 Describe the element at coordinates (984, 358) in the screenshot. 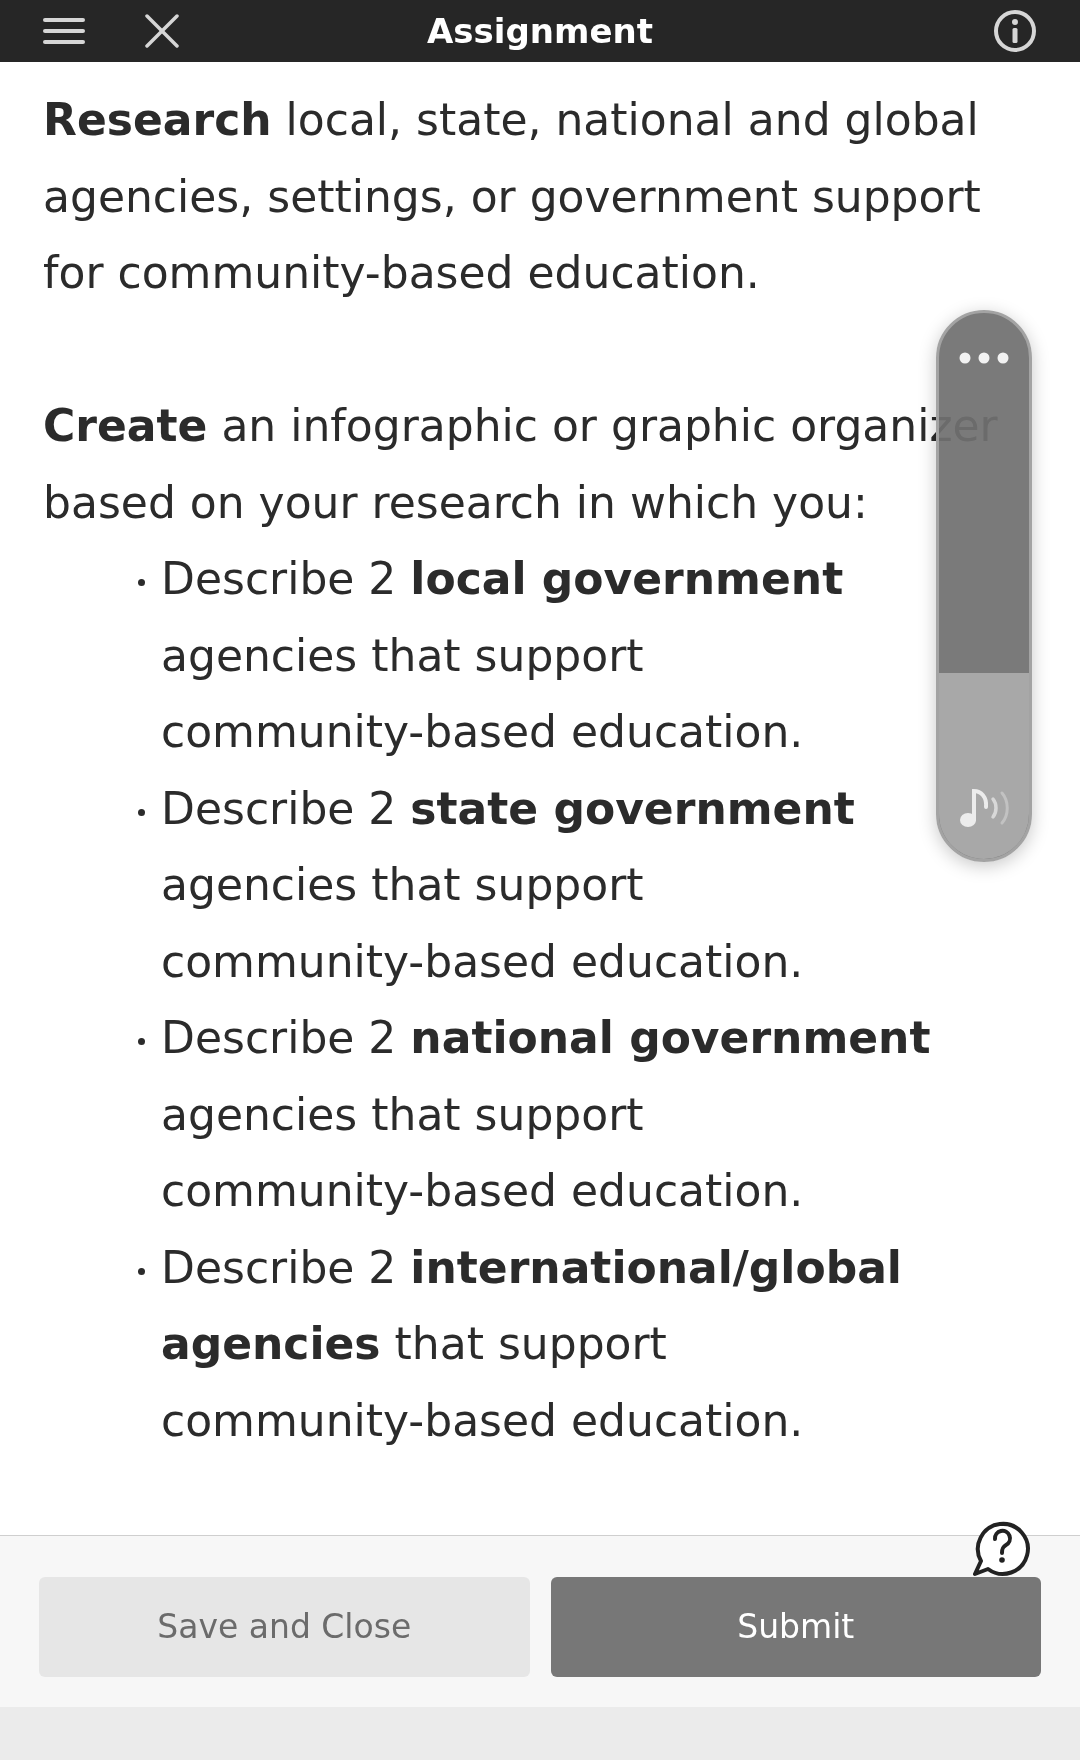

I see `more-icon` at that location.